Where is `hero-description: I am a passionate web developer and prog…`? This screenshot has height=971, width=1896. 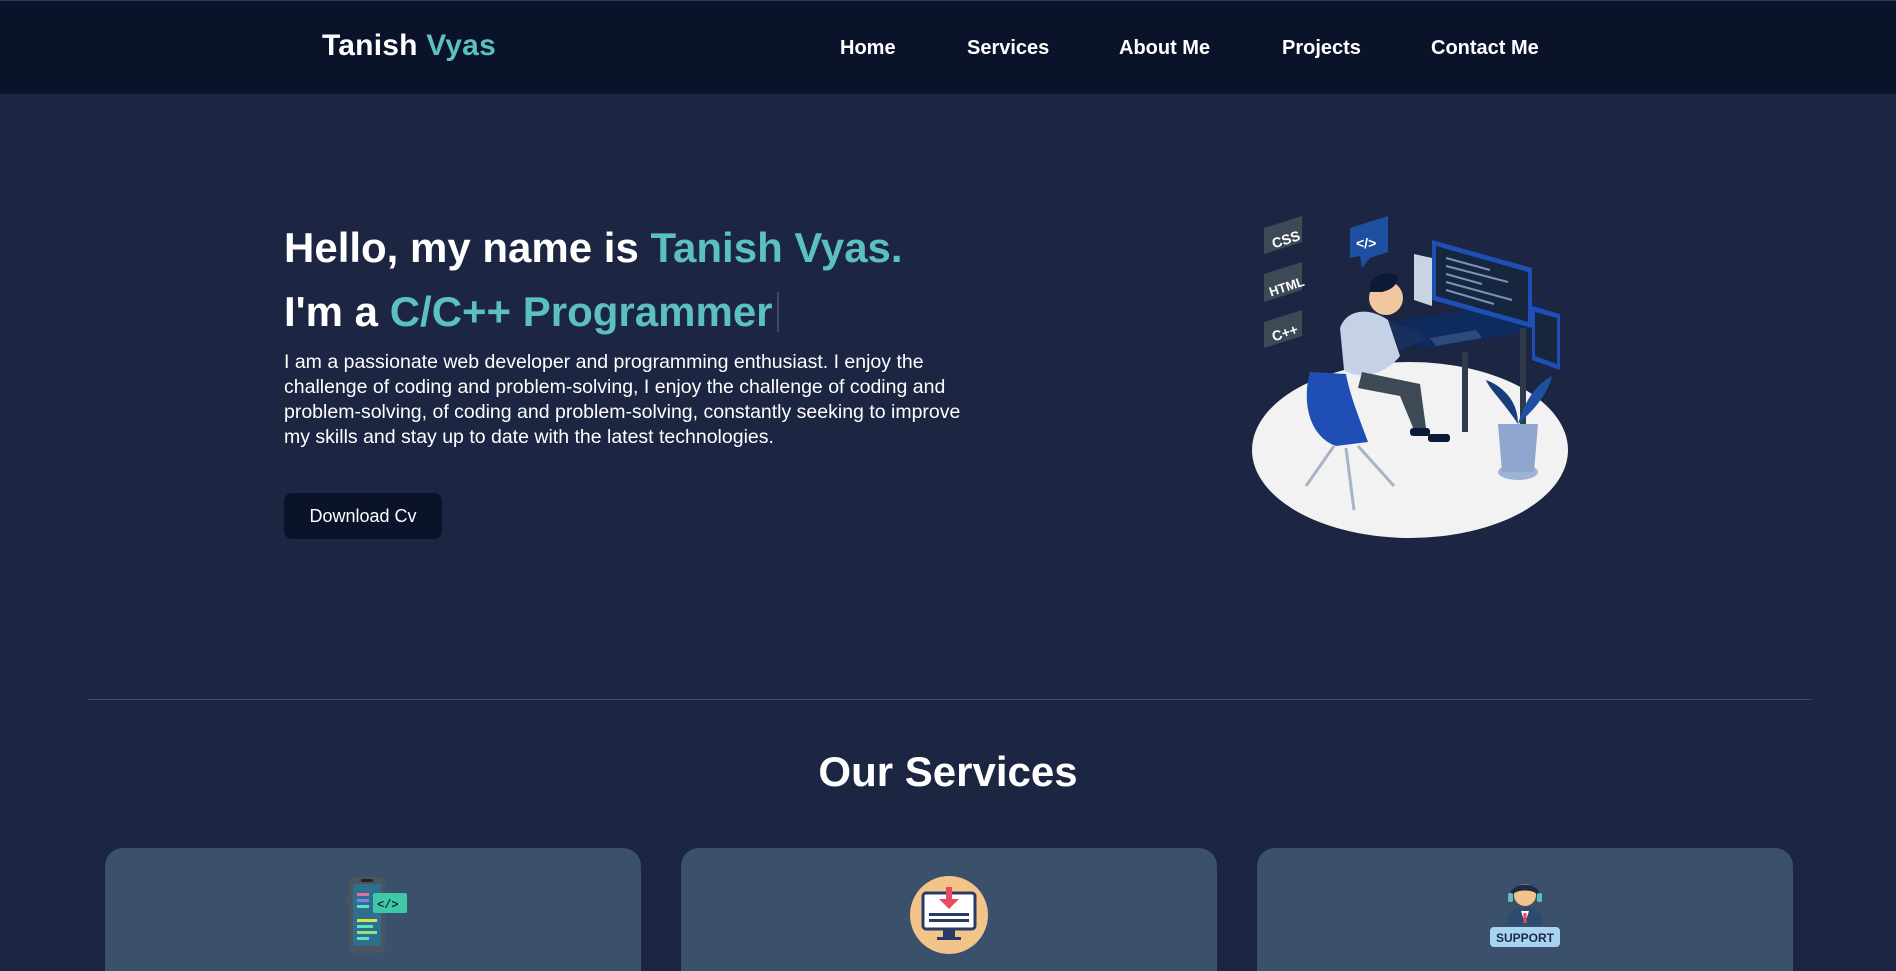
hero-description: I am a passionate web developer and prog… is located at coordinates (622, 399).